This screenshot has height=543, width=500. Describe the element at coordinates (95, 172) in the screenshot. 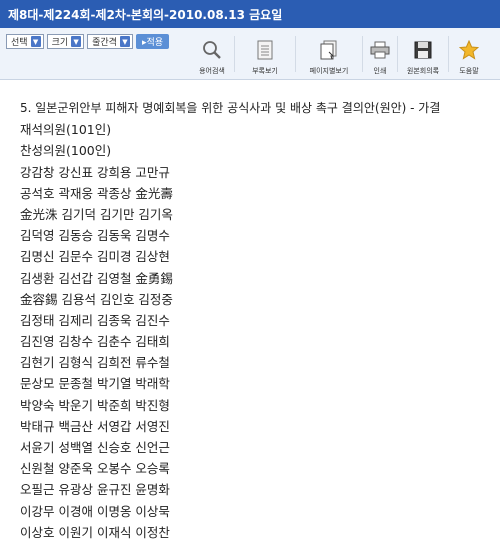

I see `member-names-row: 강감창 강신표 강희용 고만규` at that location.